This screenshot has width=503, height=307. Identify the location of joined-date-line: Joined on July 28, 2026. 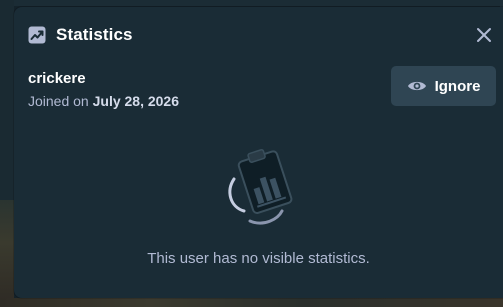
(103, 101).